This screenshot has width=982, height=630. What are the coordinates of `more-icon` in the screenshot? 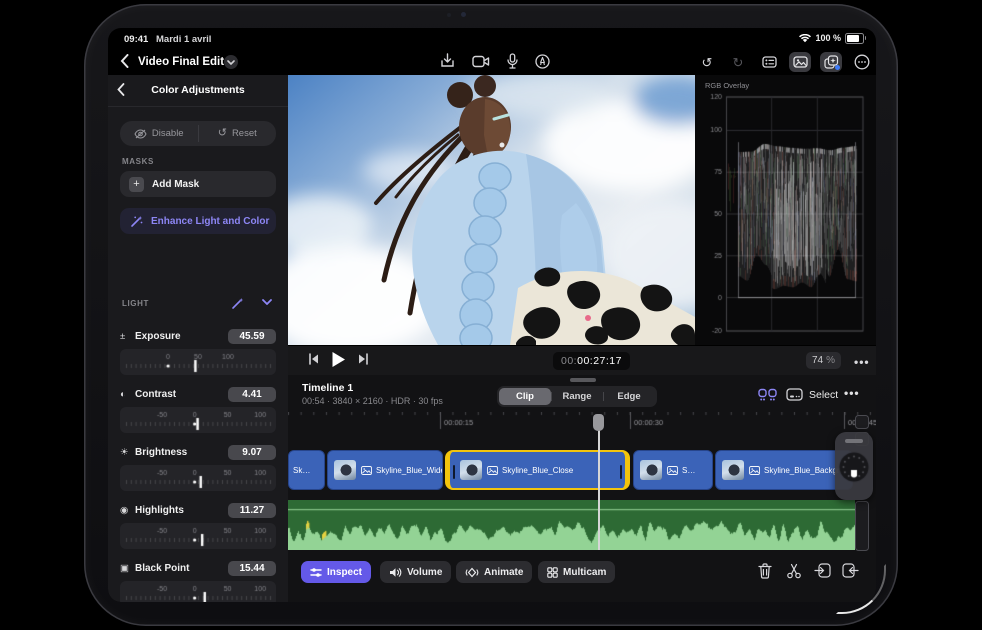 It's located at (862, 62).